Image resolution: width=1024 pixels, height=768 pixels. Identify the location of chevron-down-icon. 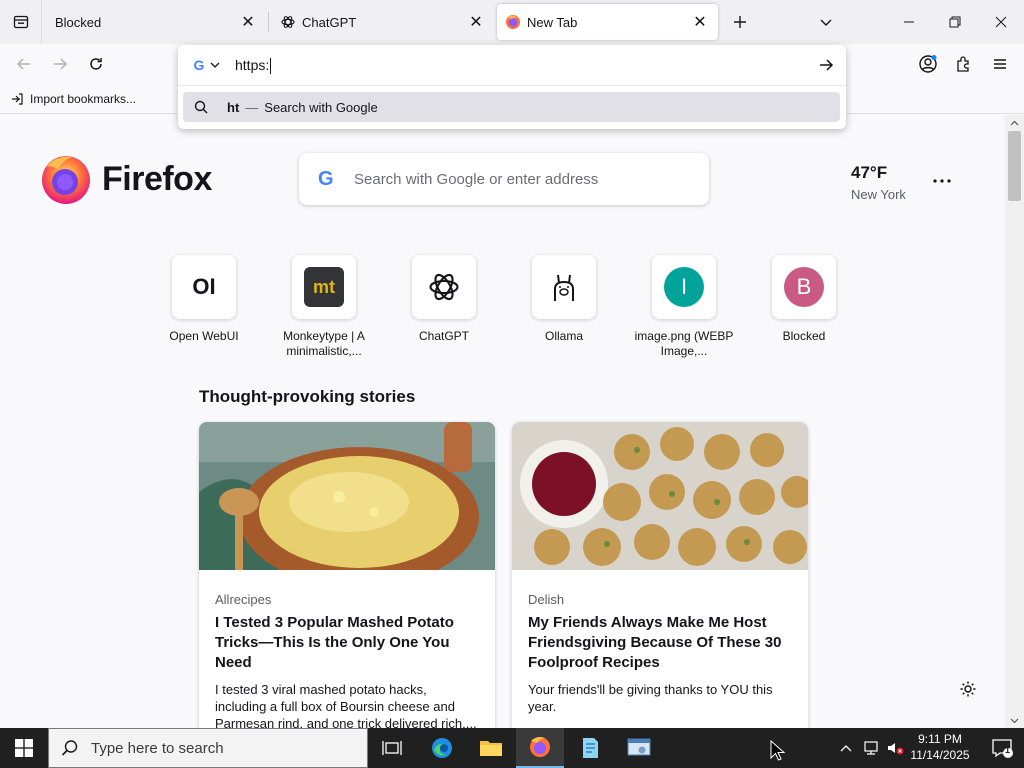
(826, 22).